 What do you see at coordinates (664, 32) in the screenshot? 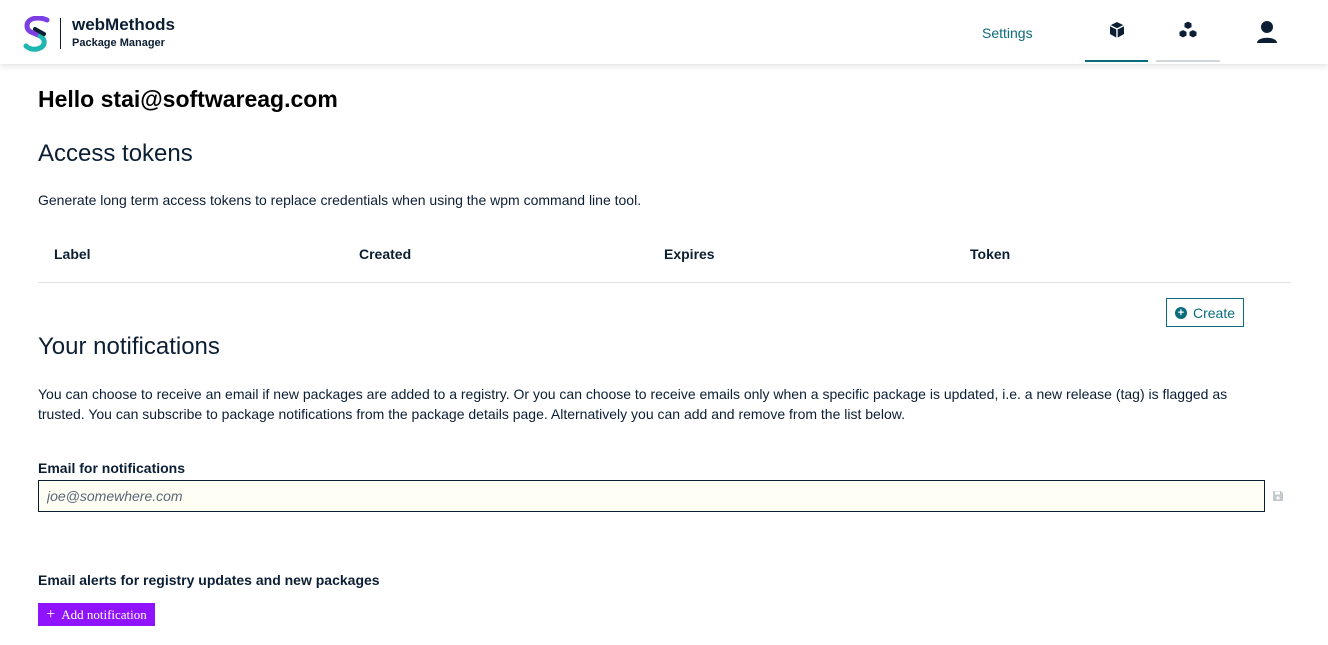
I see `app-header: webMethods Package Manager Settings` at bounding box center [664, 32].